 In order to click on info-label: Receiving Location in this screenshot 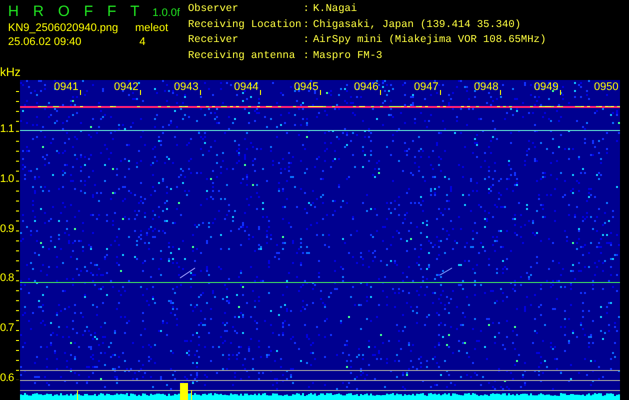, I will do `click(245, 25)`.